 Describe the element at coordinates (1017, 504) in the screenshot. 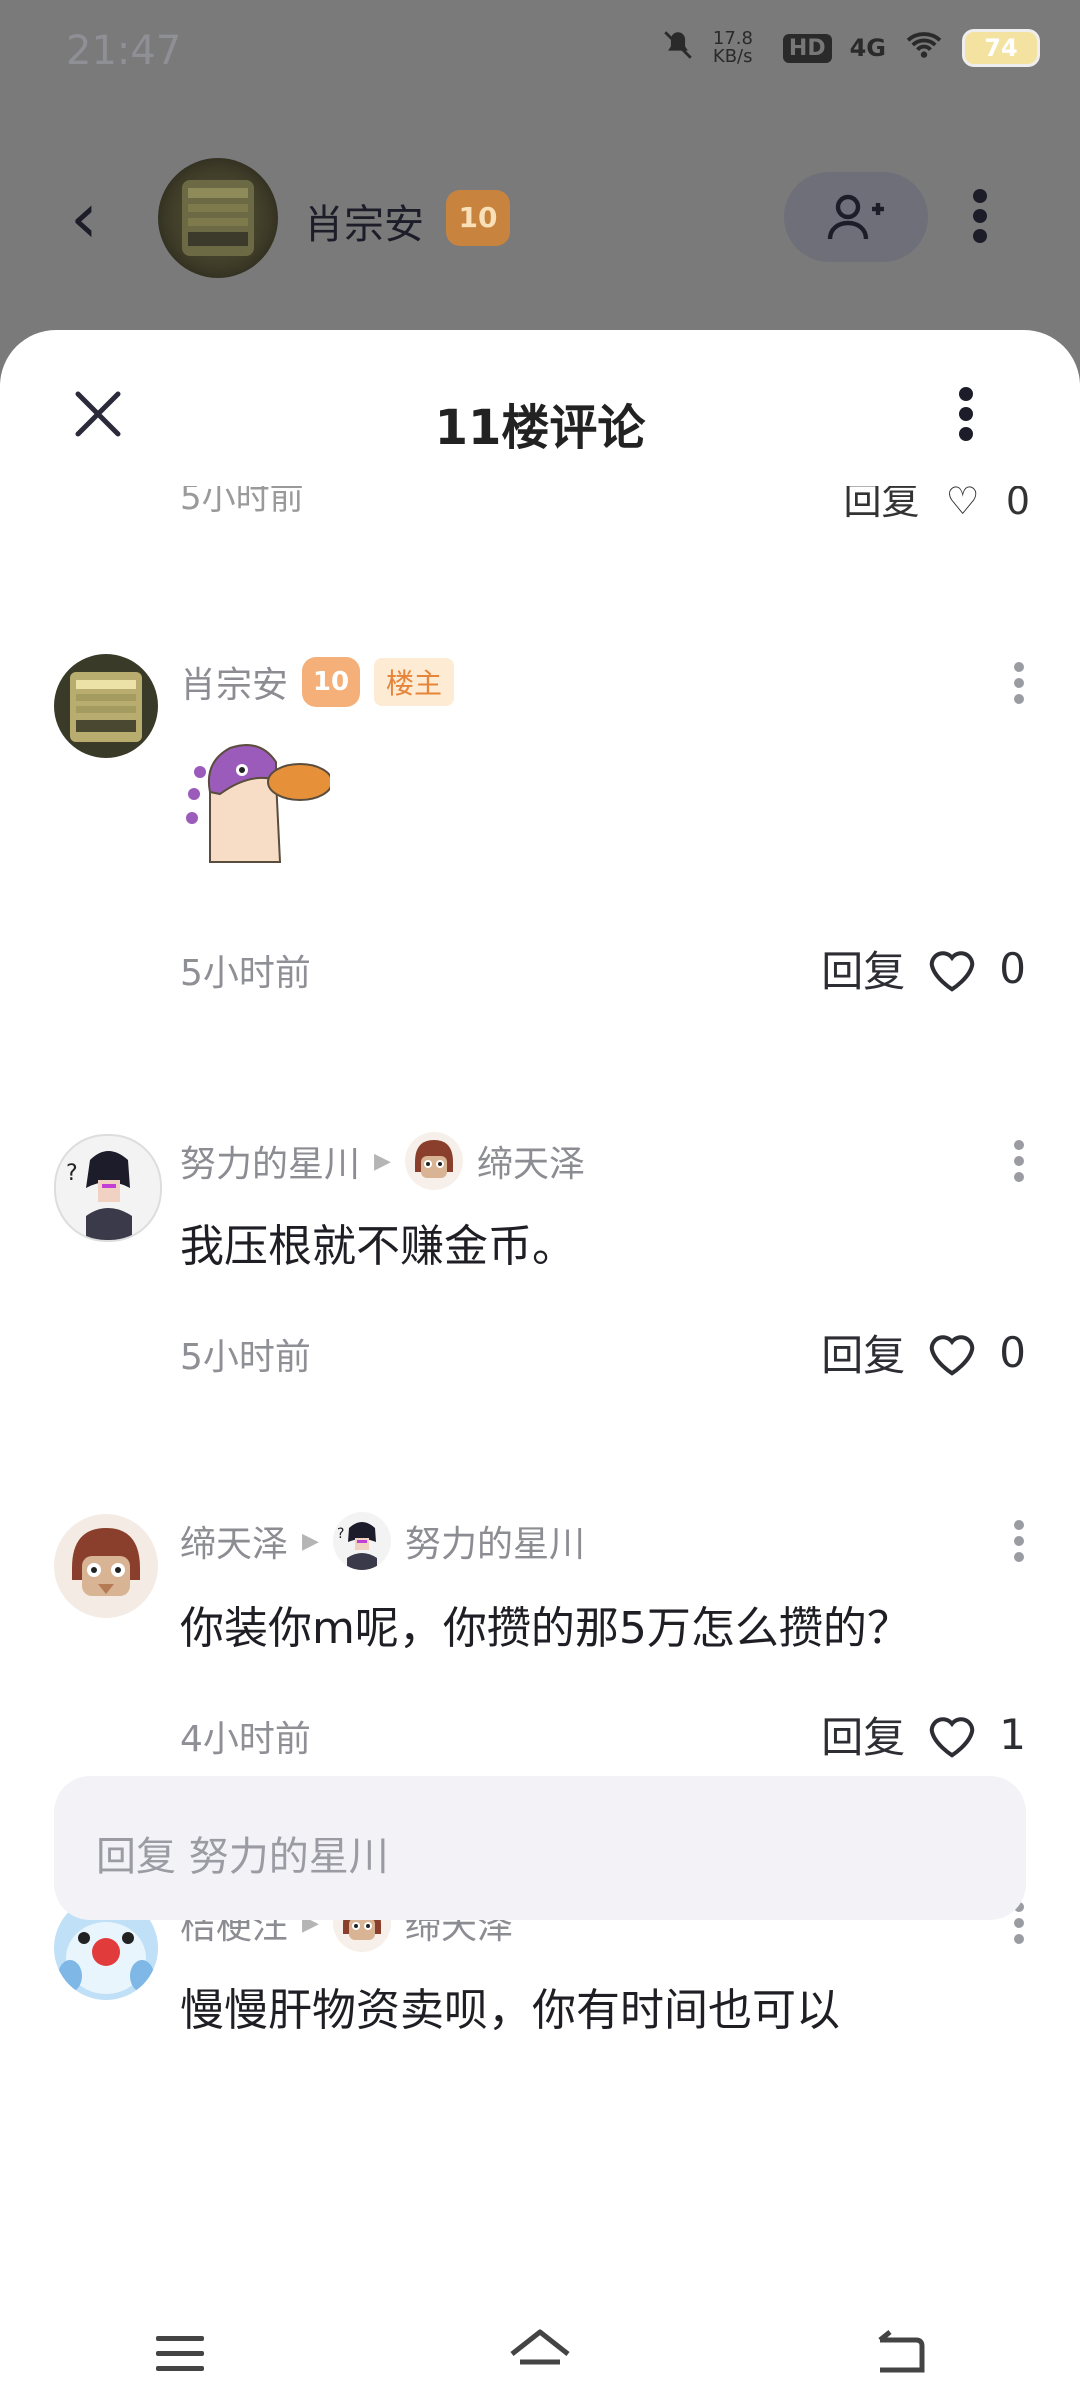

I see `partial-like-count: 0` at that location.